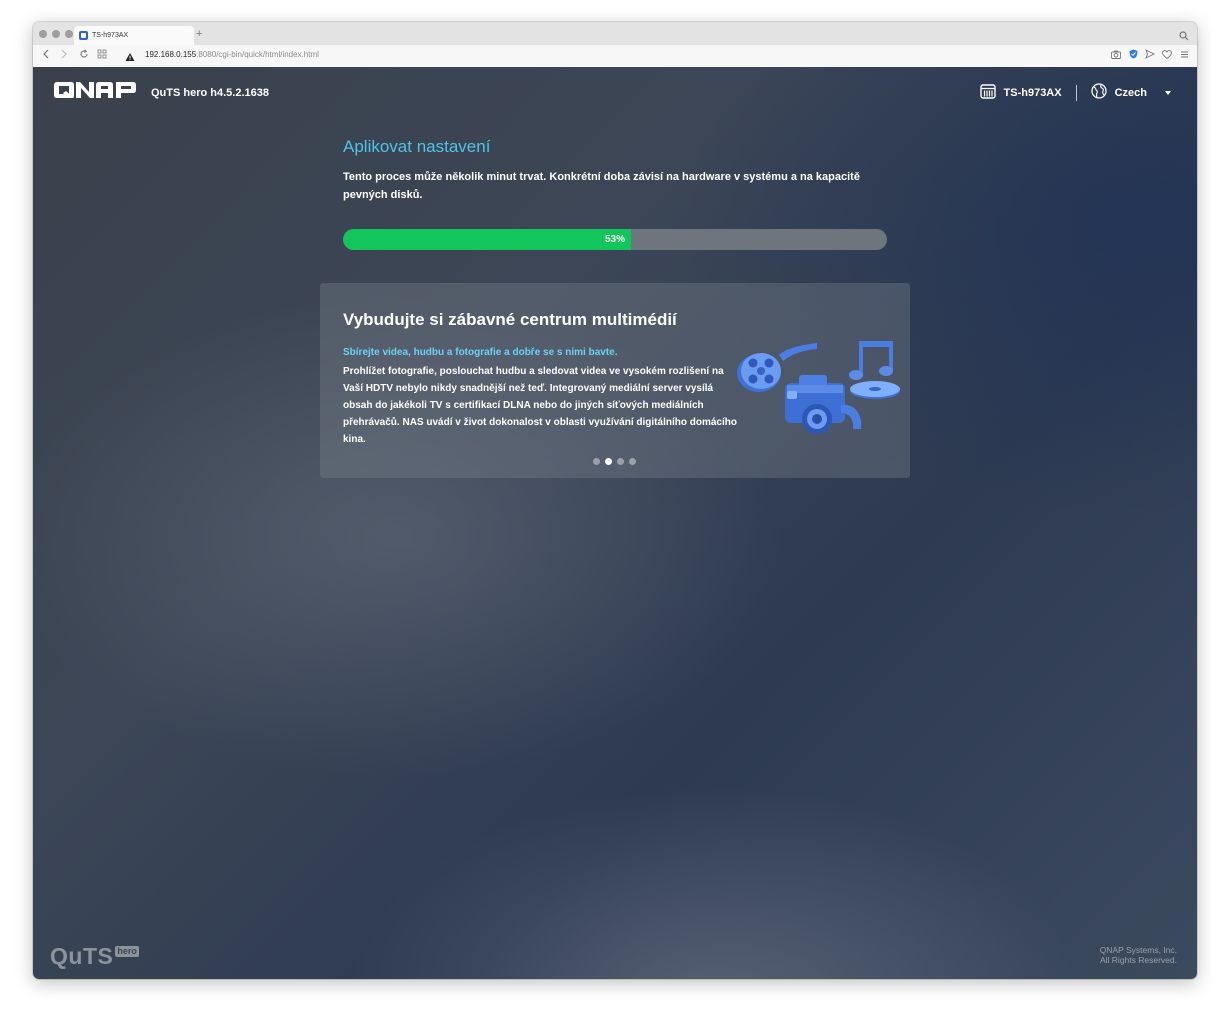 The height and width of the screenshot is (1024, 1231). What do you see at coordinates (417, 146) in the screenshot?
I see `page-title: Aplikovat nastavení` at bounding box center [417, 146].